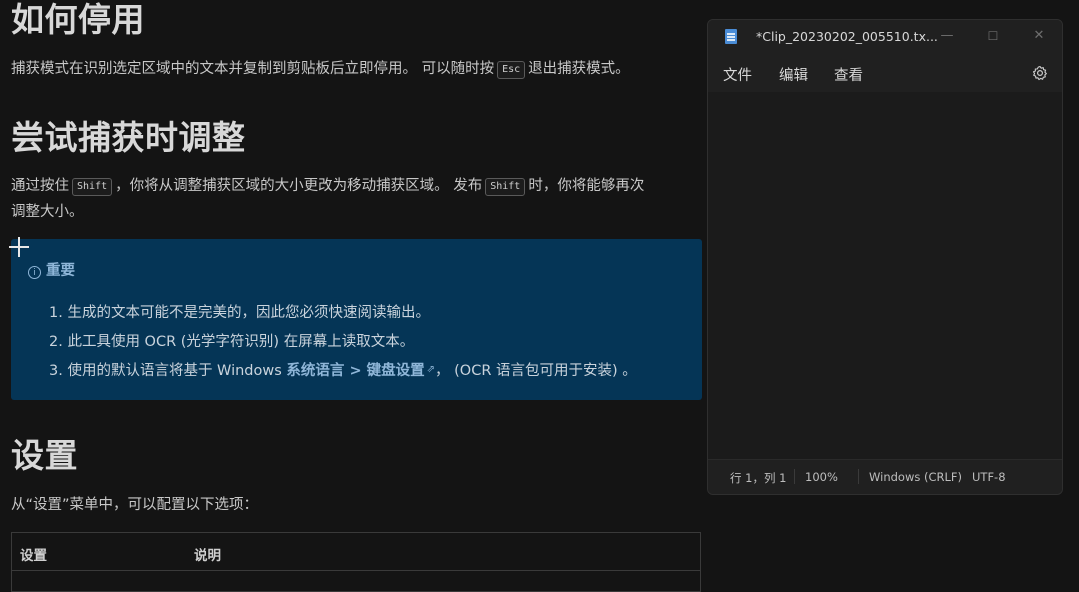 The image size is (1079, 592). Describe the element at coordinates (586, 186) in the screenshot. I see `adjust-text-after: 时，你将能够再次` at that location.